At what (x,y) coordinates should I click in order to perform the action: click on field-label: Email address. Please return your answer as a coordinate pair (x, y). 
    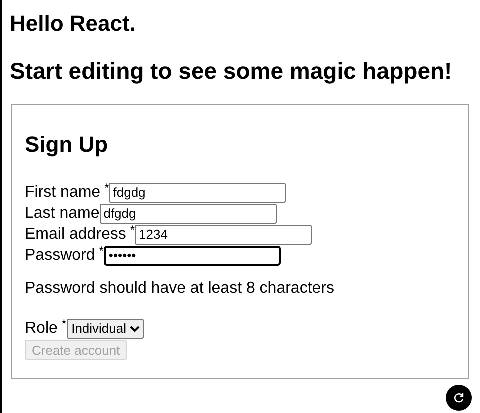
    Looking at the image, I should click on (75, 235).